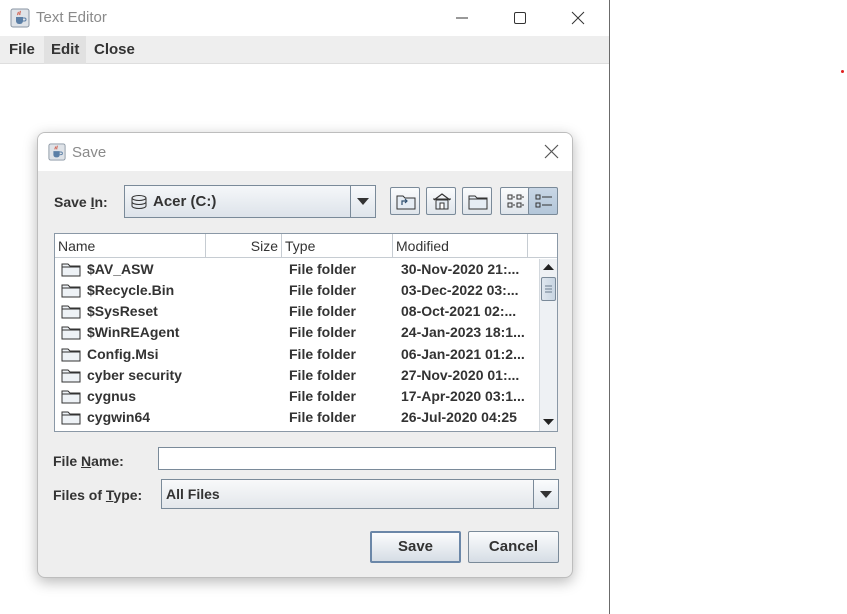 The width and height of the screenshot is (847, 614). I want to click on up-one-level-button, so click(405, 201).